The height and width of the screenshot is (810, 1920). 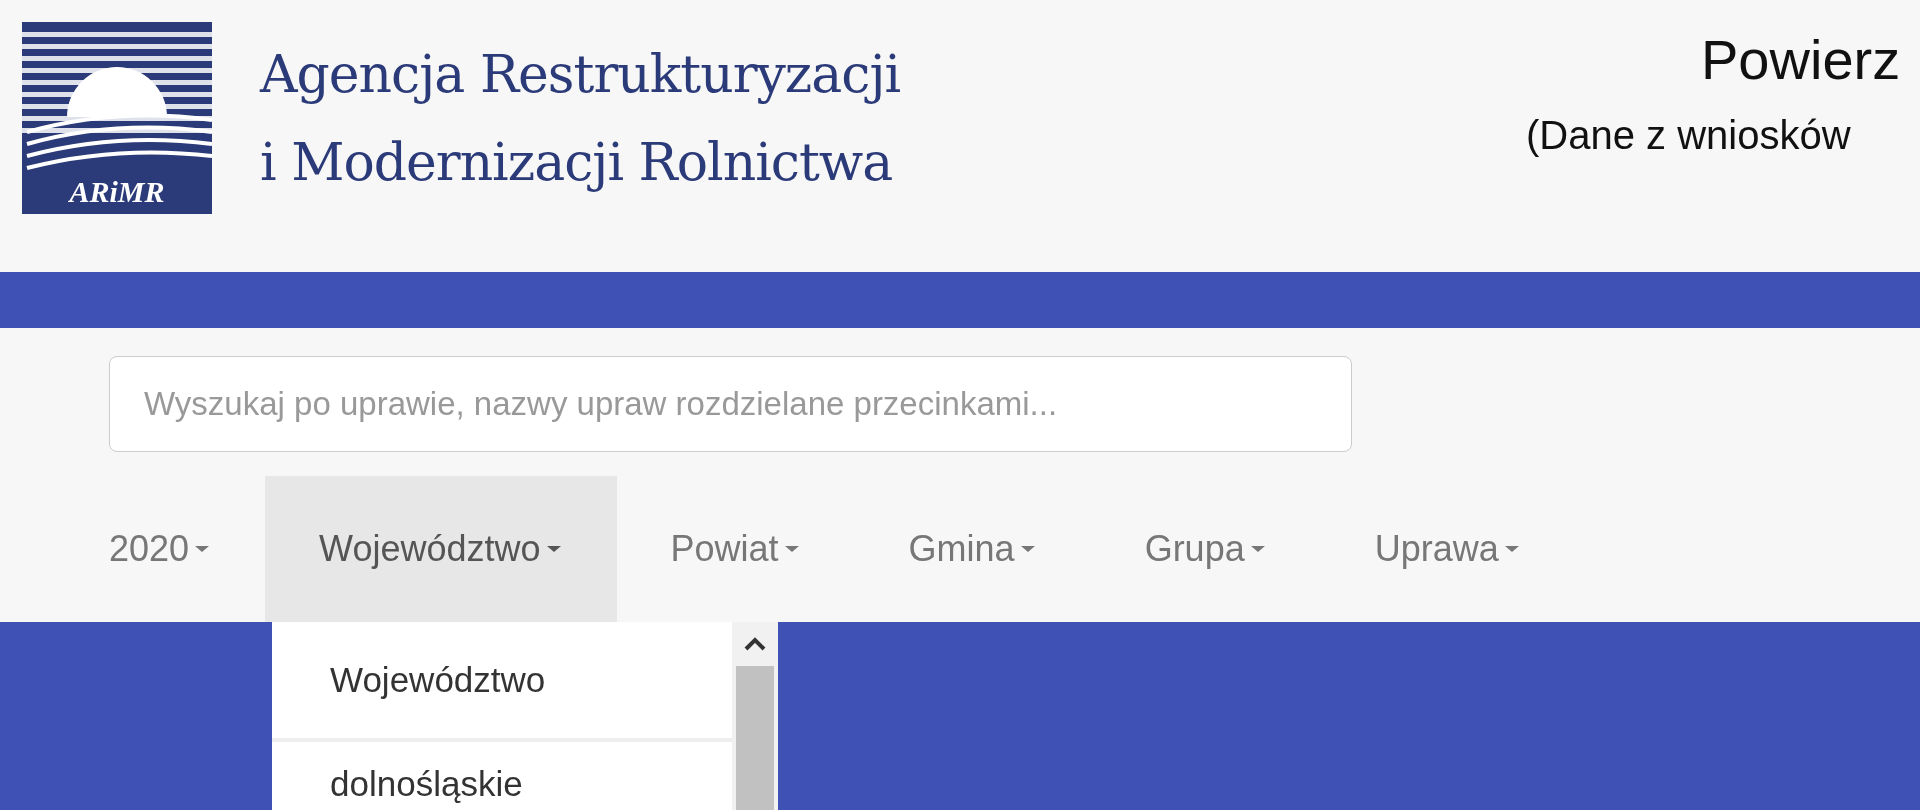 What do you see at coordinates (502, 773) in the screenshot?
I see `dropdown-item: dolnośląskie` at bounding box center [502, 773].